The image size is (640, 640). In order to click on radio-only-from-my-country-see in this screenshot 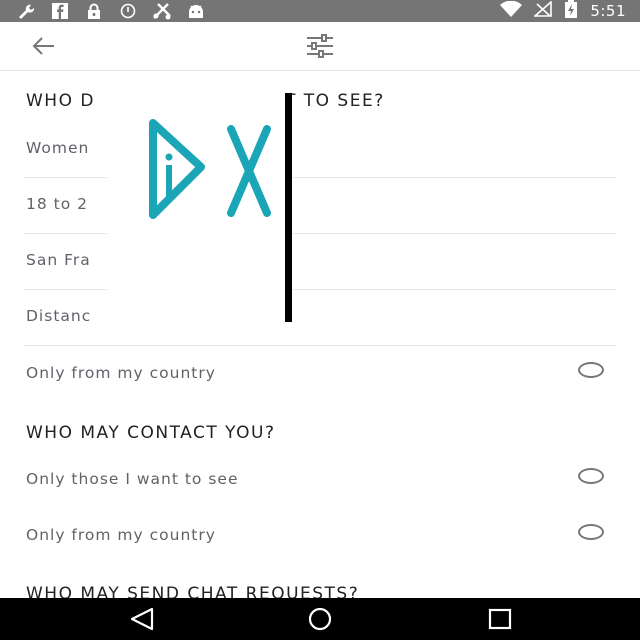, I will do `click(591, 370)`.